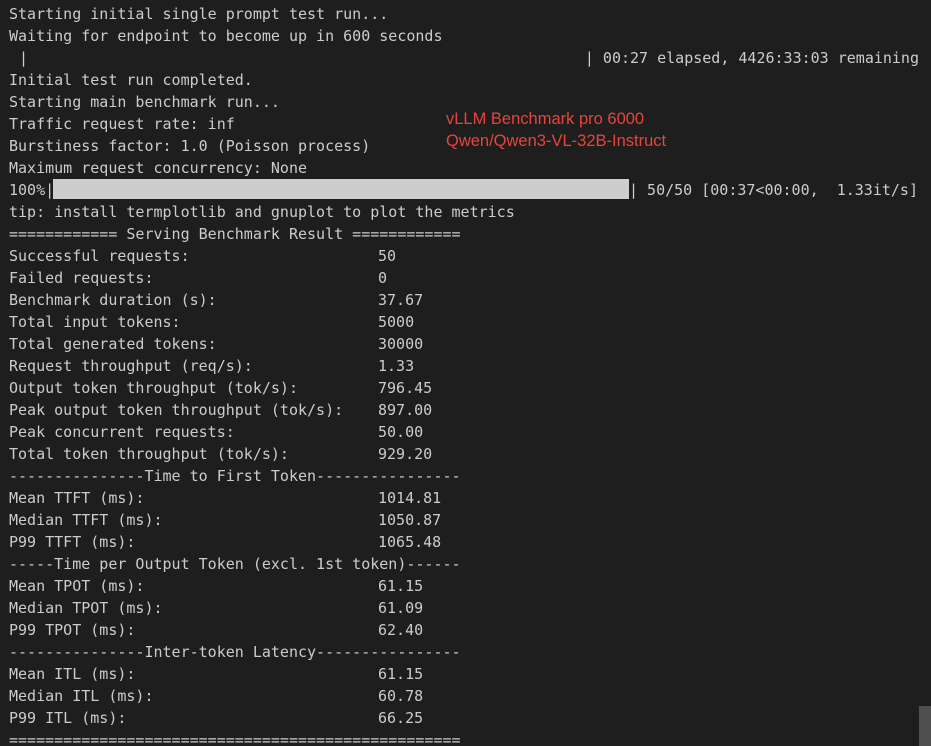  Describe the element at coordinates (259, 520) in the screenshot. I see `metric-row: Median TTFT (ms): 1050.87` at that location.